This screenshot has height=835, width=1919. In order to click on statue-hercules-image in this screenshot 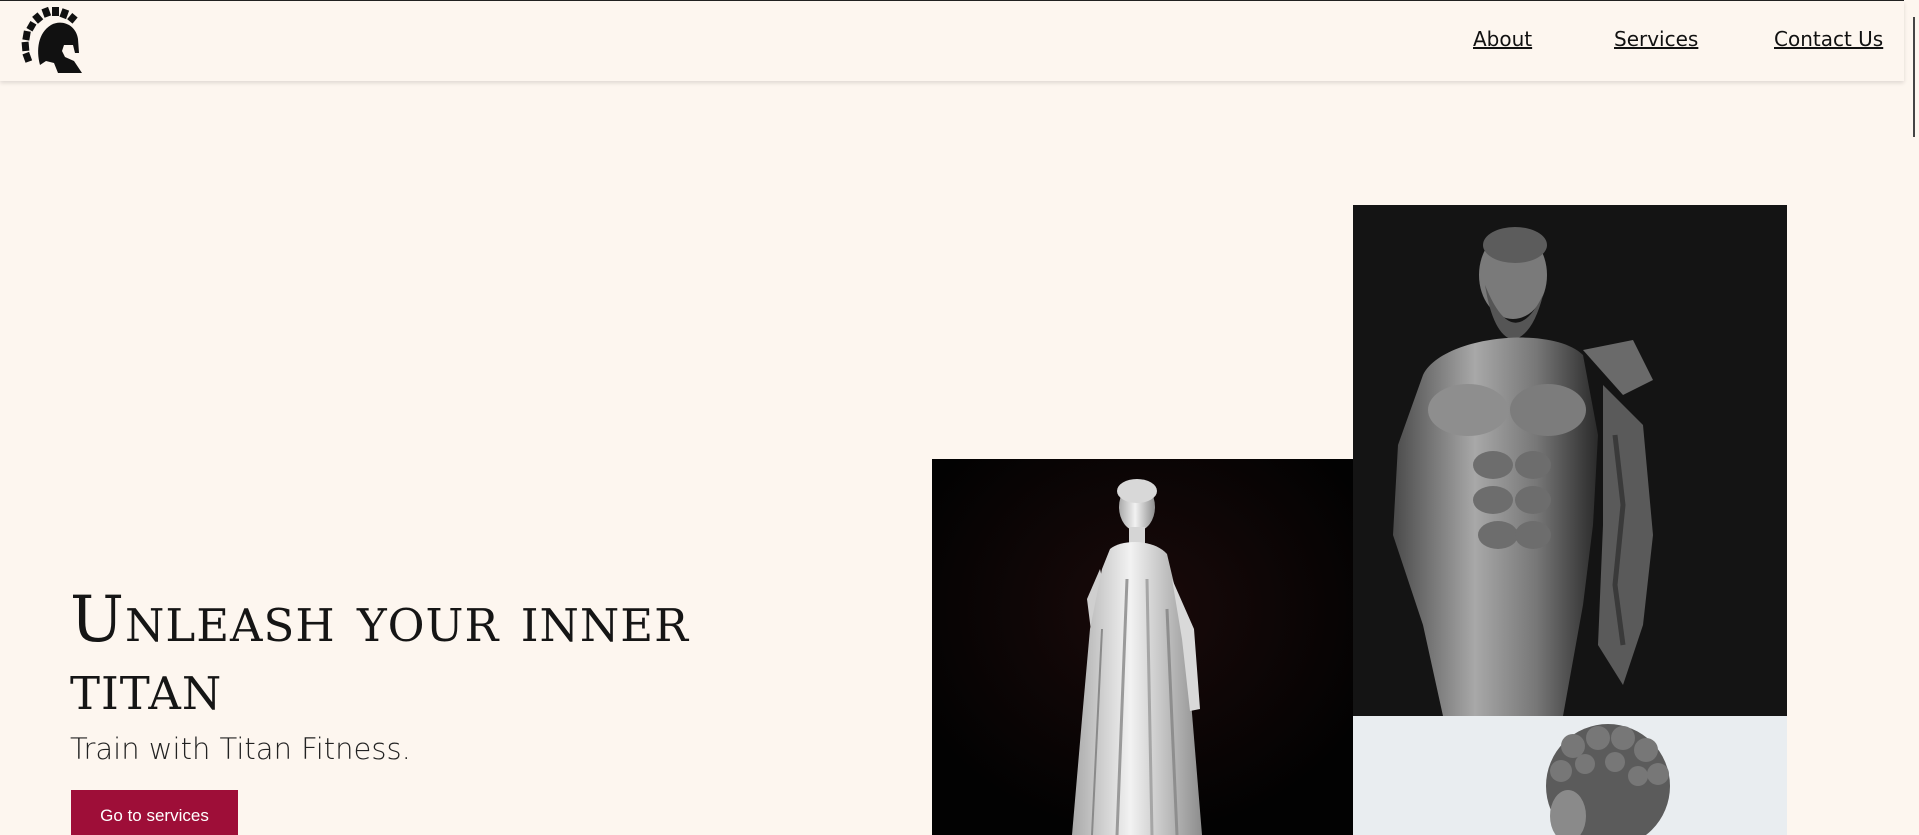, I will do `click(1570, 460)`.